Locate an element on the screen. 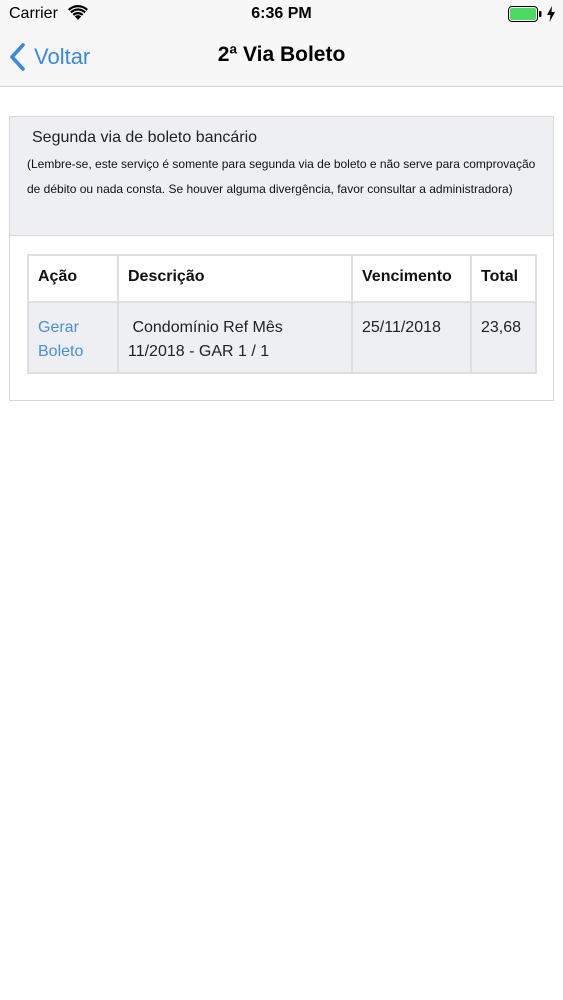 This screenshot has width=563, height=1000. description-cell: Condomínio Ref Mês 11/2018 - GAR 1 / 1 is located at coordinates (235, 337).